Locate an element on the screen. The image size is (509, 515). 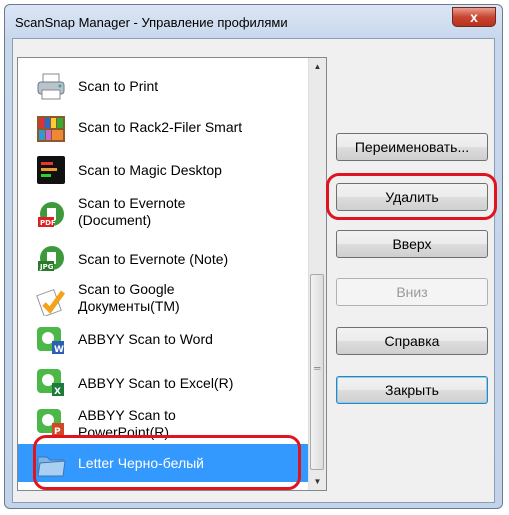
delete-button-highlight is located at coordinates (411, 196).